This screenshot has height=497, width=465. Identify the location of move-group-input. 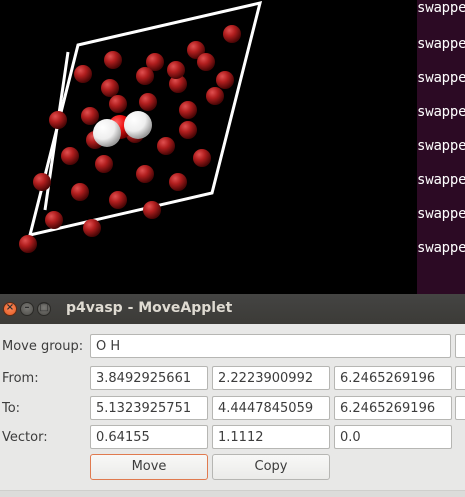
(270, 346).